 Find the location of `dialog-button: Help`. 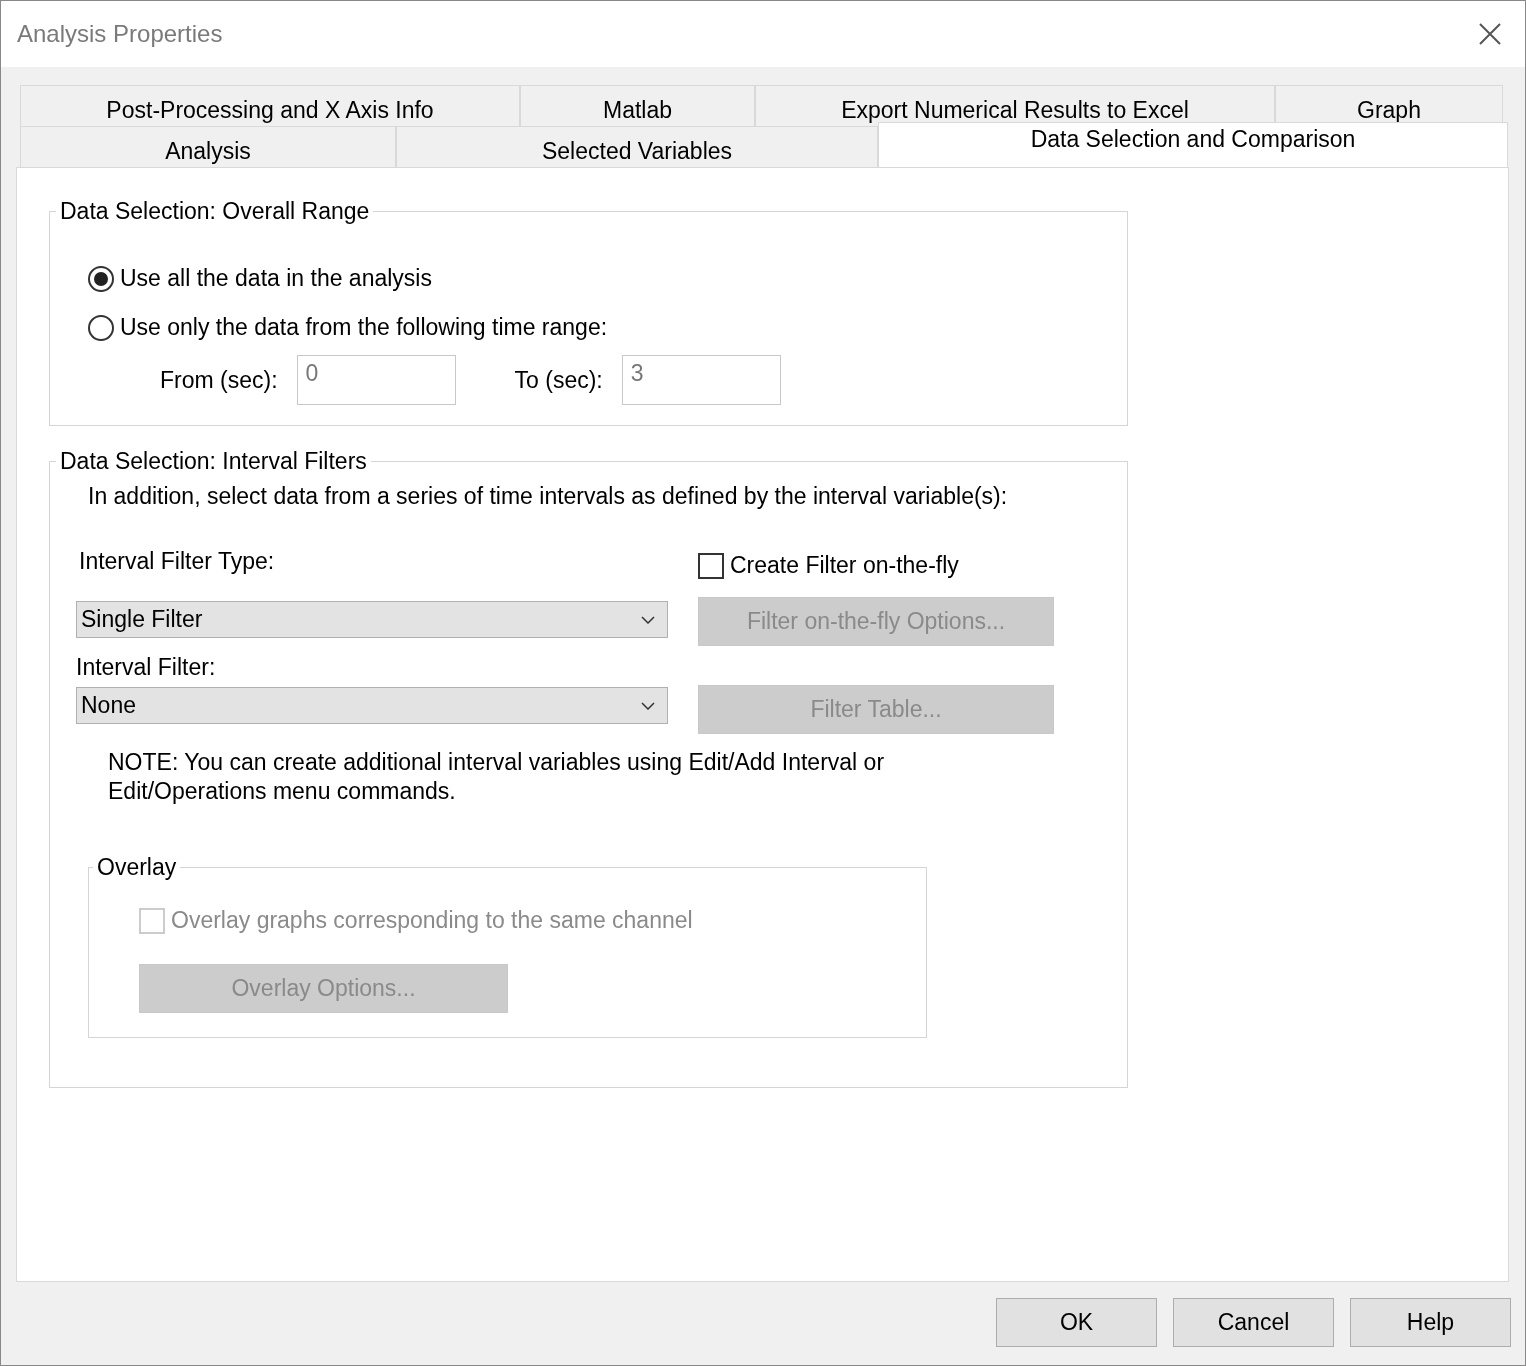

dialog-button: Help is located at coordinates (1430, 1322).